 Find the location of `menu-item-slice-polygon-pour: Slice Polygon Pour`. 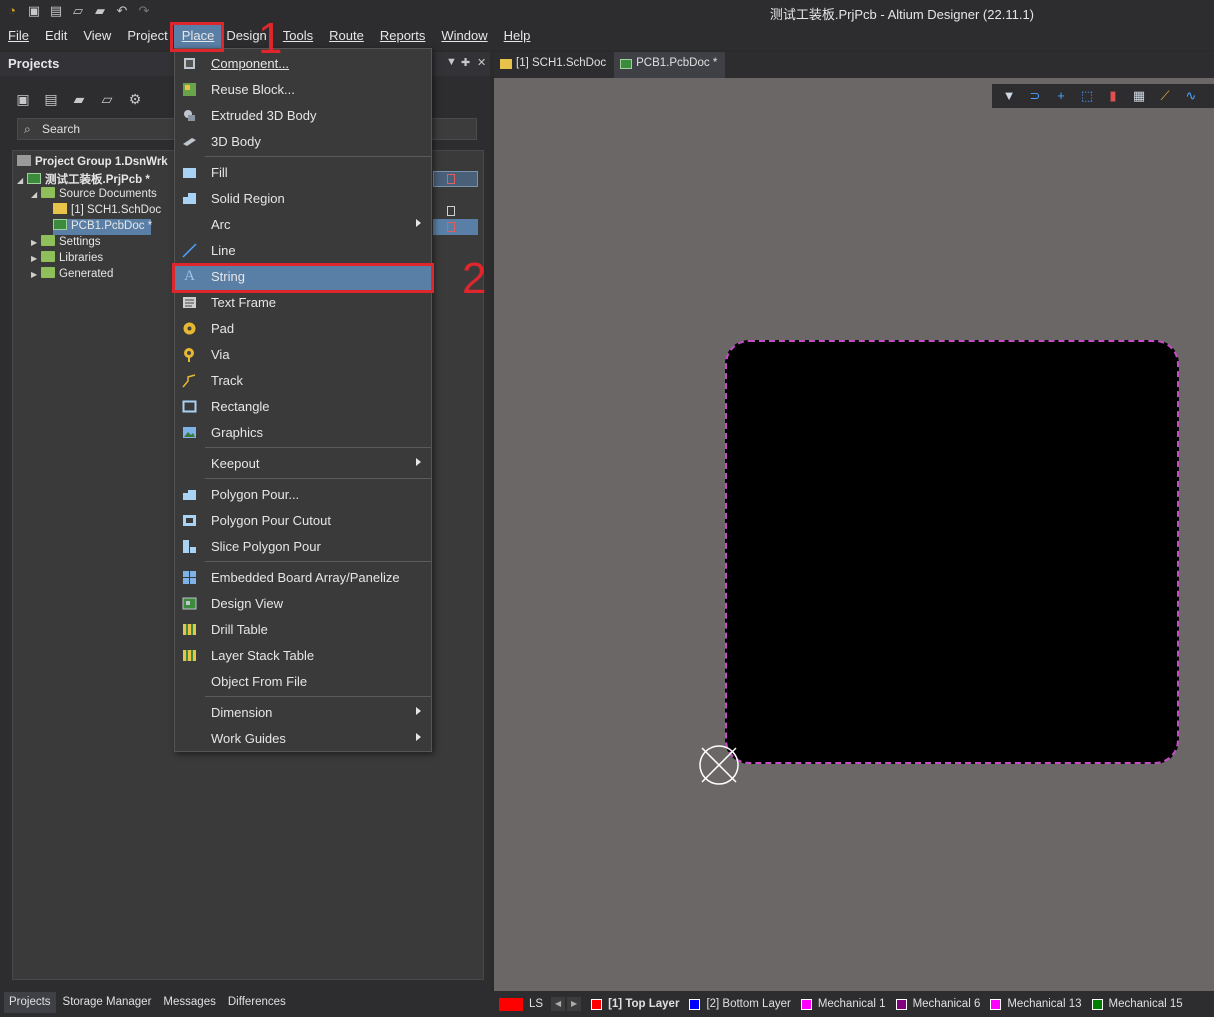

menu-item-slice-polygon-pour: Slice Polygon Pour is located at coordinates (303, 547).